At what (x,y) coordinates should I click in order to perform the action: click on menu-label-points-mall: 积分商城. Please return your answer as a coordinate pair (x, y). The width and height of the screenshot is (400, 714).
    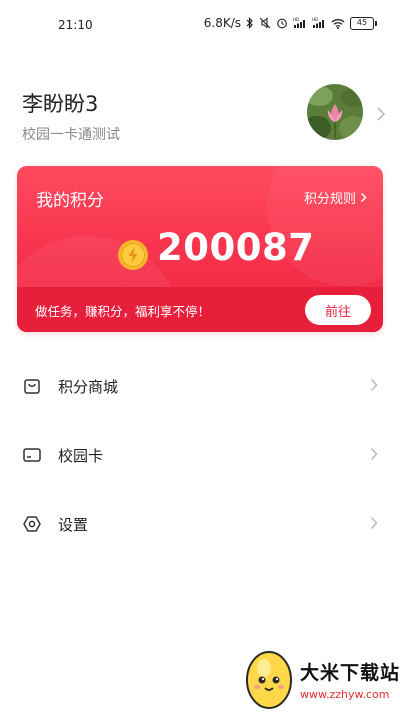
    Looking at the image, I should click on (88, 386).